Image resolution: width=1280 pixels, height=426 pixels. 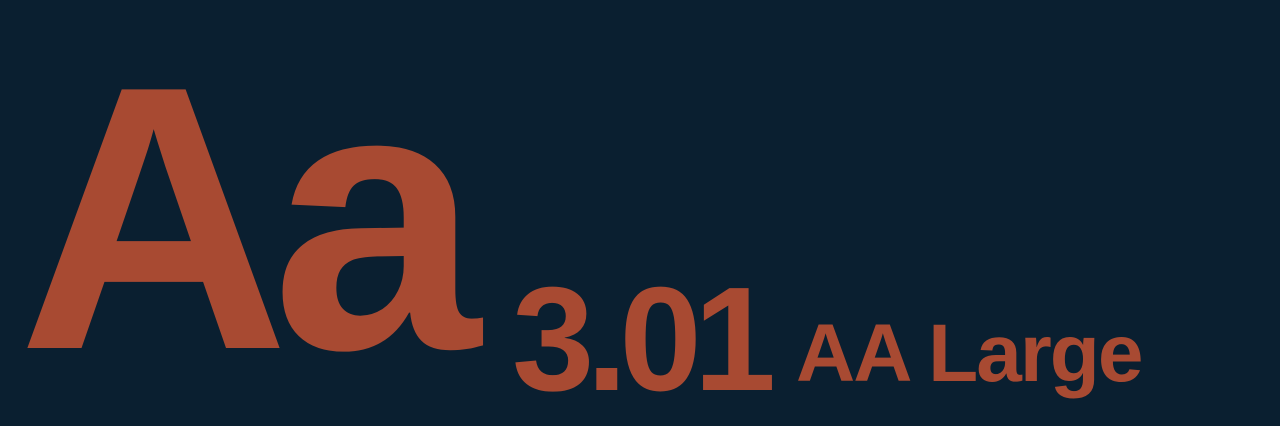 What do you see at coordinates (969, 353) in the screenshot?
I see `wcag-rating: AA Large` at bounding box center [969, 353].